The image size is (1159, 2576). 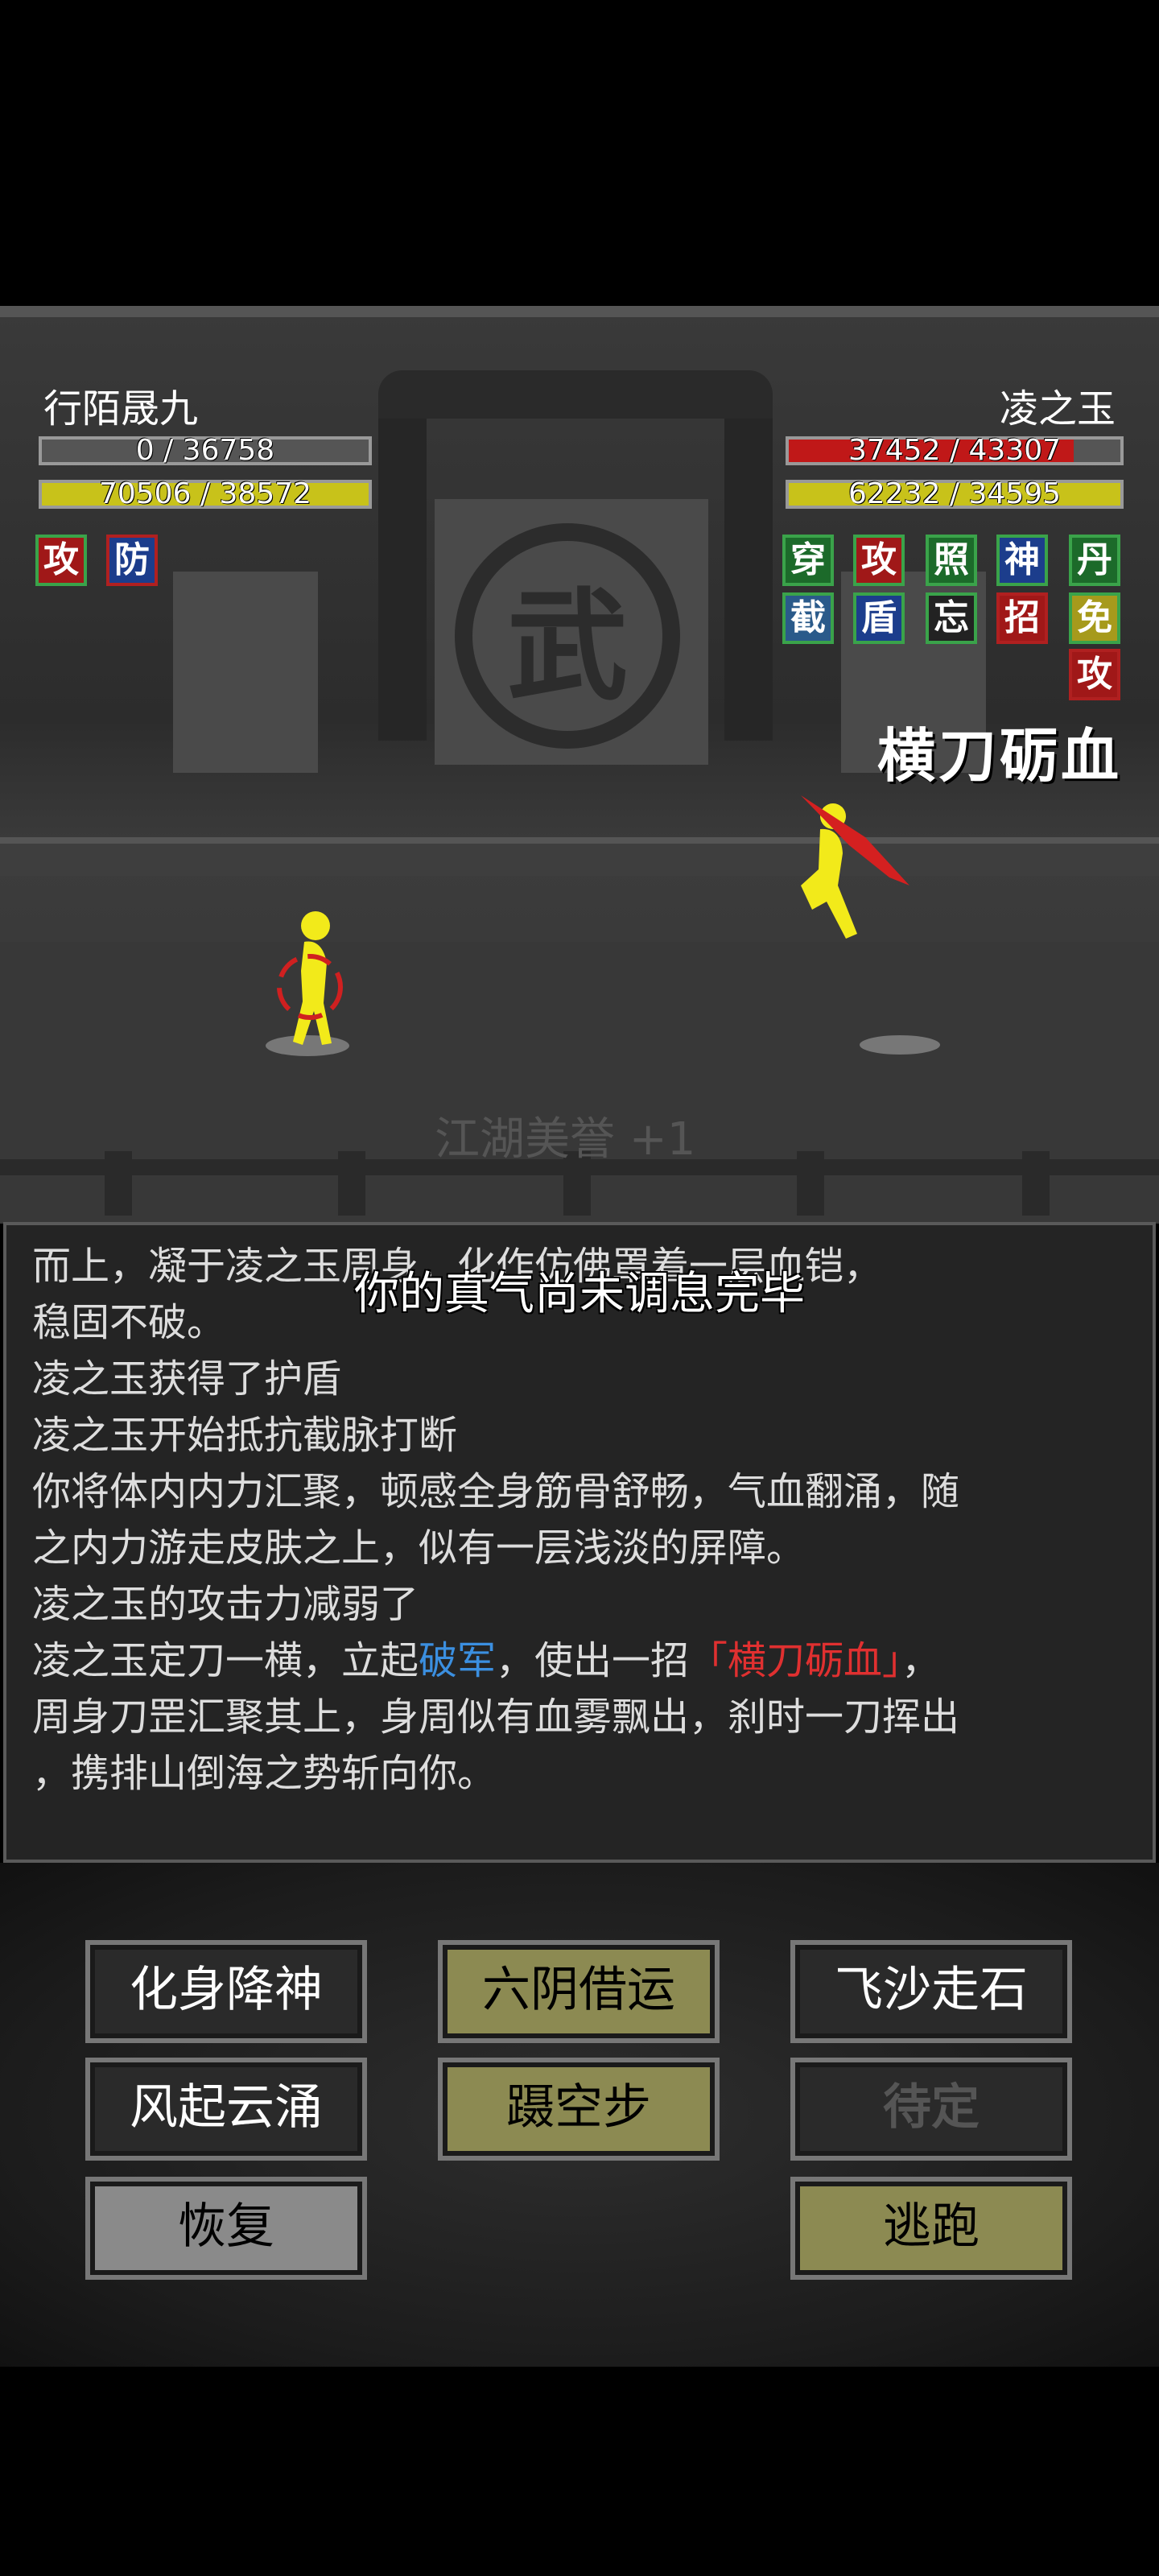 I want to click on player-mp-text: 70506 / 38572, so click(x=205, y=493).